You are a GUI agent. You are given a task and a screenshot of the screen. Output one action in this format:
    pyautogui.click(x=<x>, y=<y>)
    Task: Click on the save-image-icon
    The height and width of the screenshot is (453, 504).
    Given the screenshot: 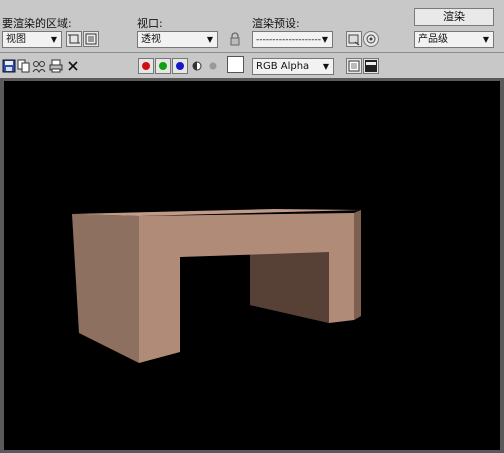 What is the action you would take?
    pyautogui.click(x=9, y=66)
    